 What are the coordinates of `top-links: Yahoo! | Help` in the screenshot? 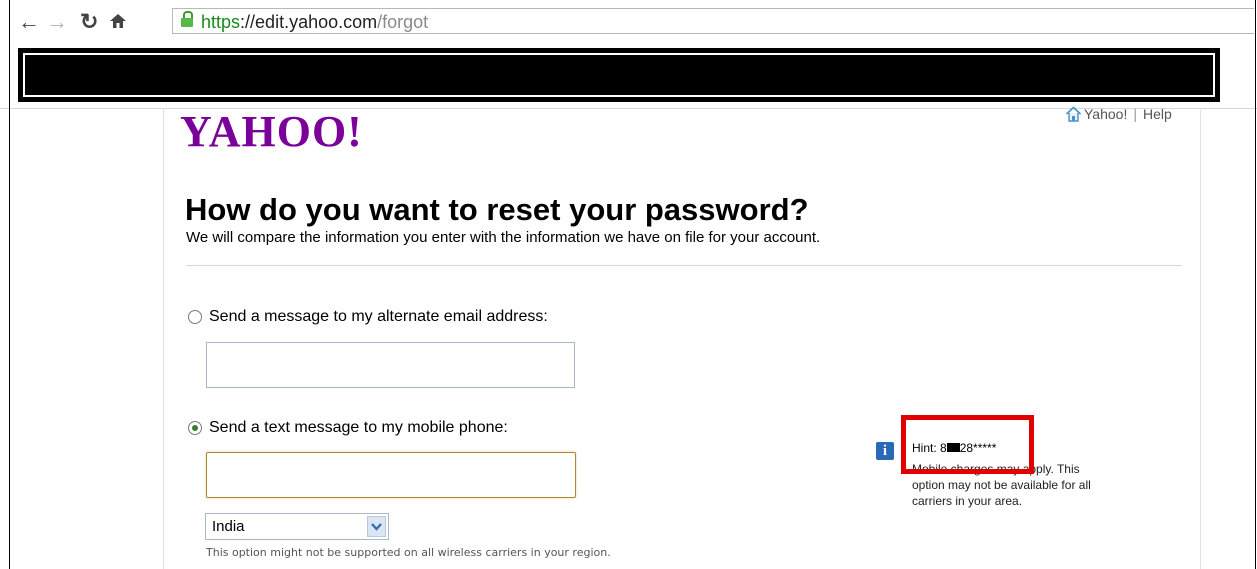 It's located at (1118, 115).